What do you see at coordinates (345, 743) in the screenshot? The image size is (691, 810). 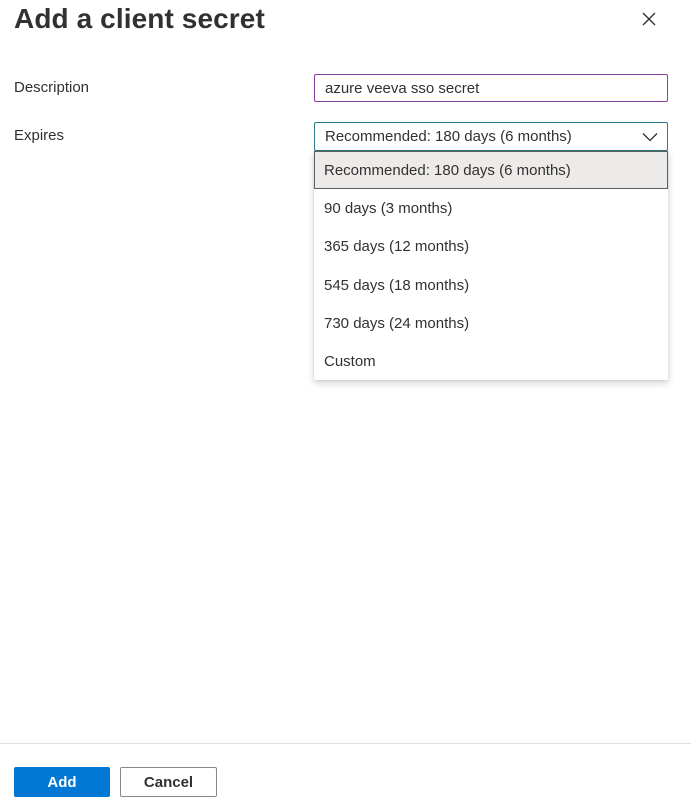 I see `footer-divider` at bounding box center [345, 743].